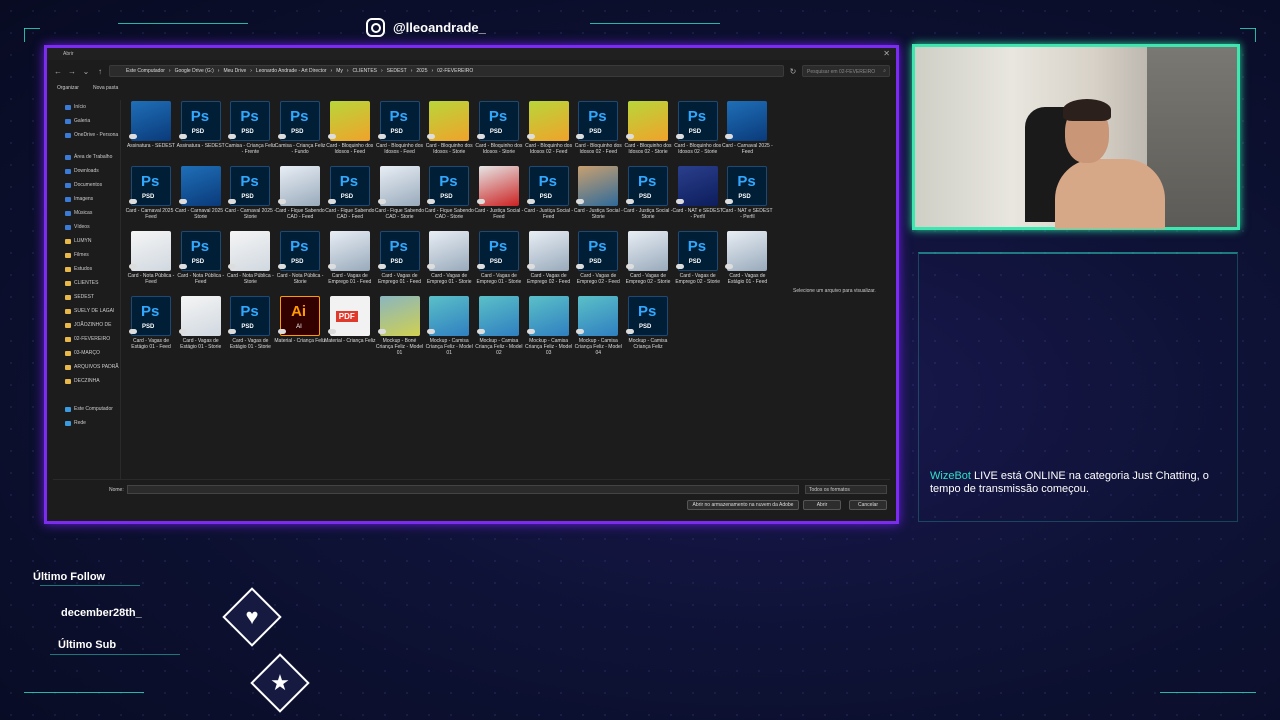 The width and height of the screenshot is (1280, 720). Describe the element at coordinates (105, 88) in the screenshot. I see `new-folder-button: Nova pasta` at that location.